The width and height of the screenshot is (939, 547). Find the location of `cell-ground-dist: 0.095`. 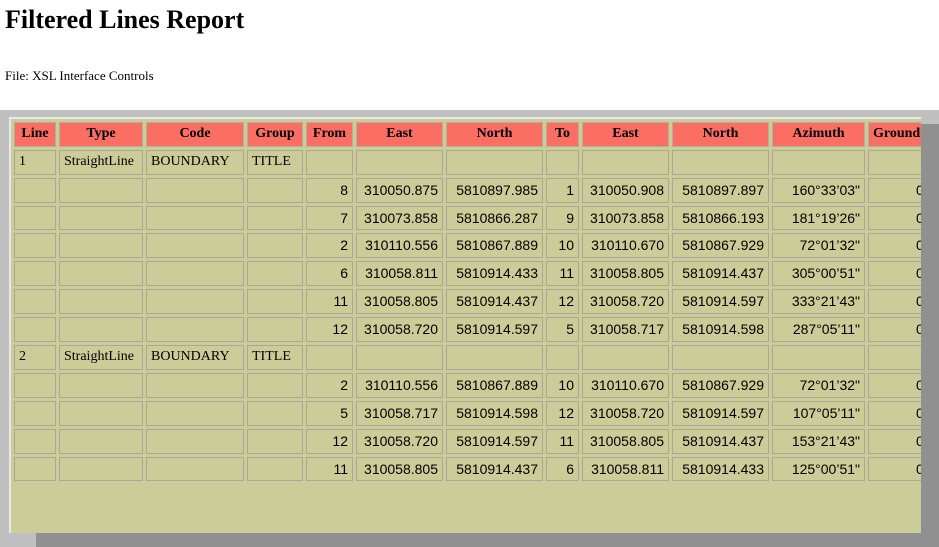

cell-ground-dist: 0.095 is located at coordinates (897, 218).